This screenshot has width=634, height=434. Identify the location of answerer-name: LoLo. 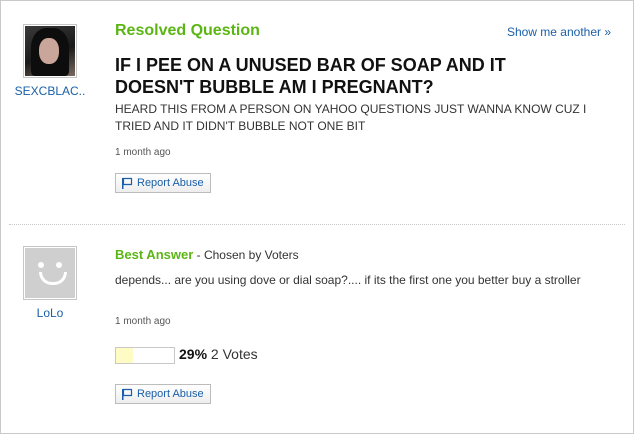
(50, 313).